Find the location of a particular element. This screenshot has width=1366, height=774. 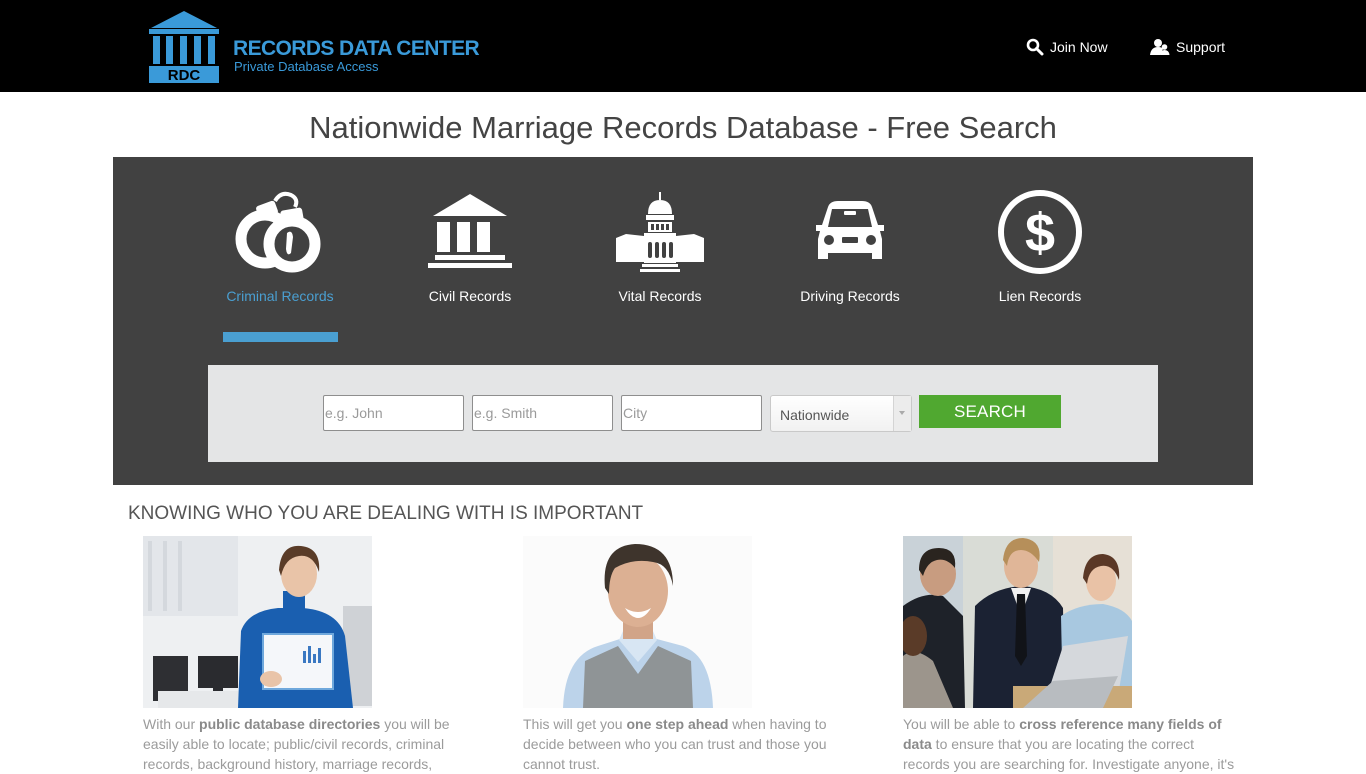

category-tab-civil-records: Civil Records is located at coordinates (470, 262).